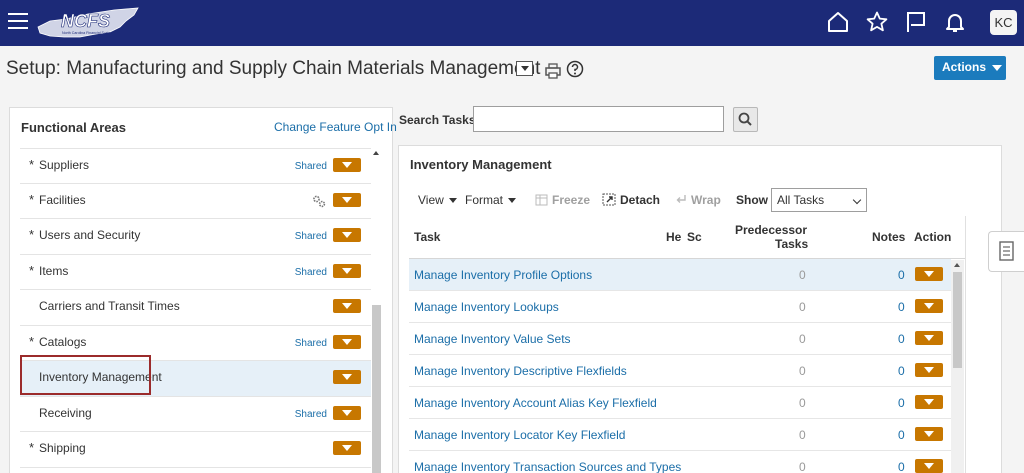 The image size is (1024, 473). Describe the element at coordinates (575, 69) in the screenshot. I see `help-icon` at that location.